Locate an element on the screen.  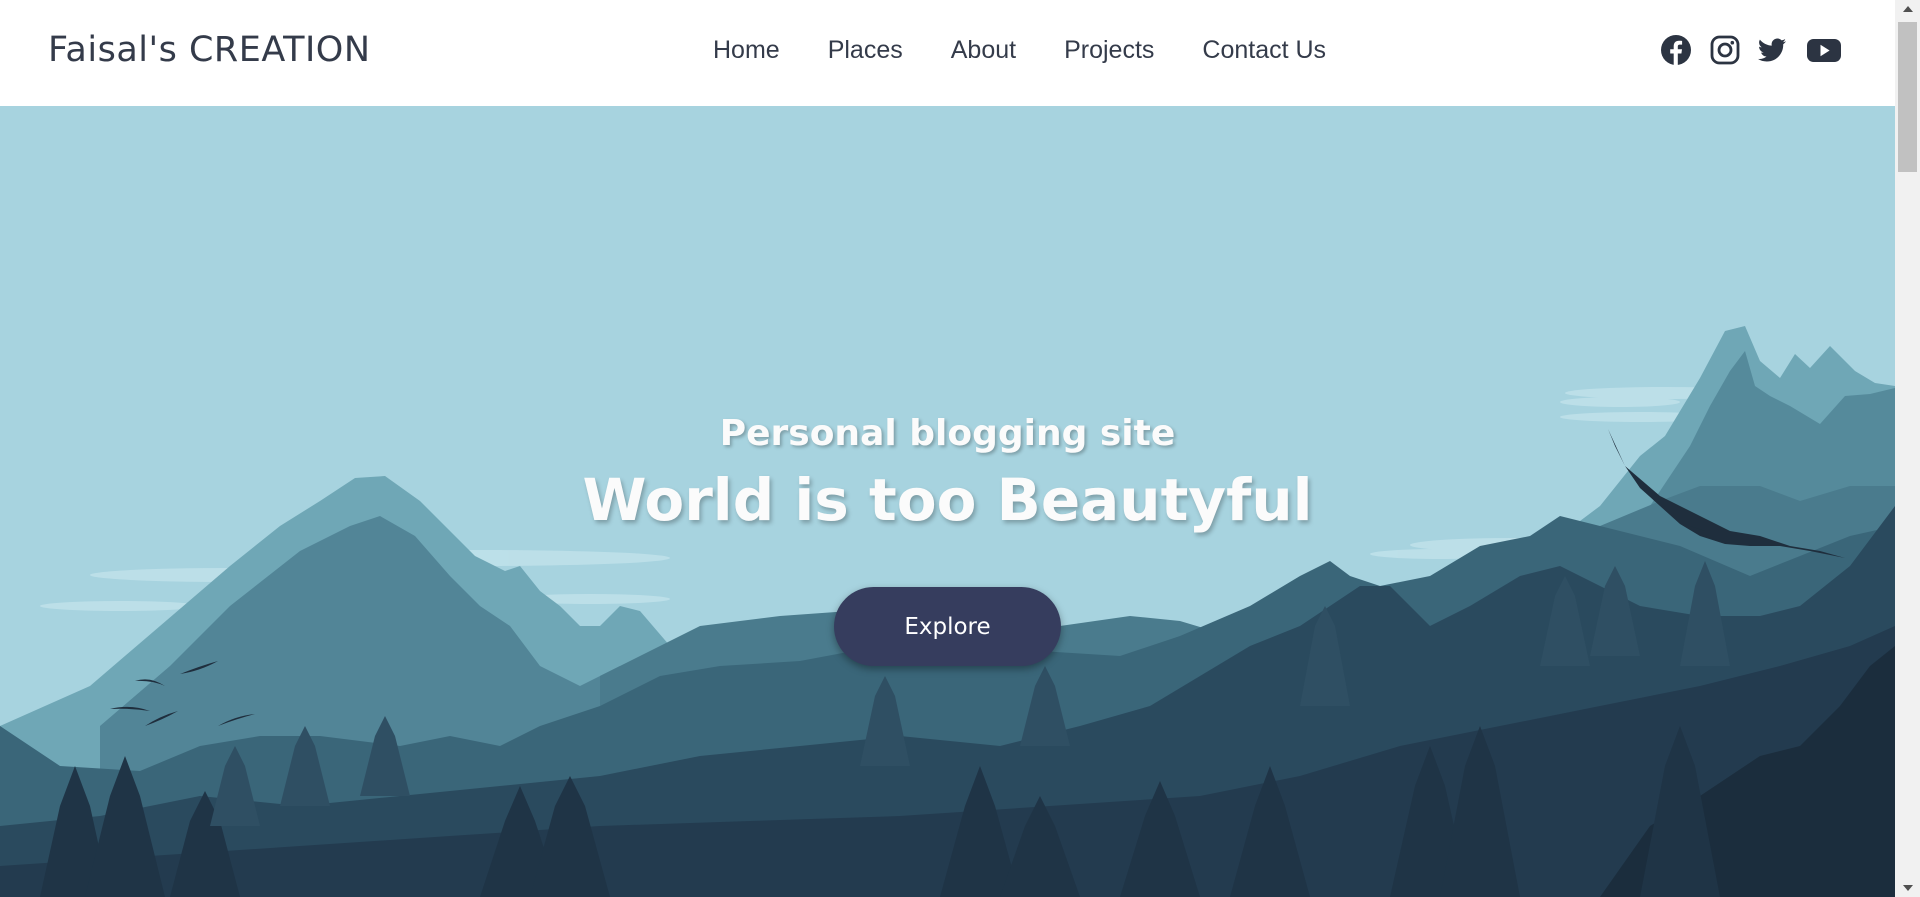
hero-subtitle: Personal blogging site is located at coordinates (947, 433).